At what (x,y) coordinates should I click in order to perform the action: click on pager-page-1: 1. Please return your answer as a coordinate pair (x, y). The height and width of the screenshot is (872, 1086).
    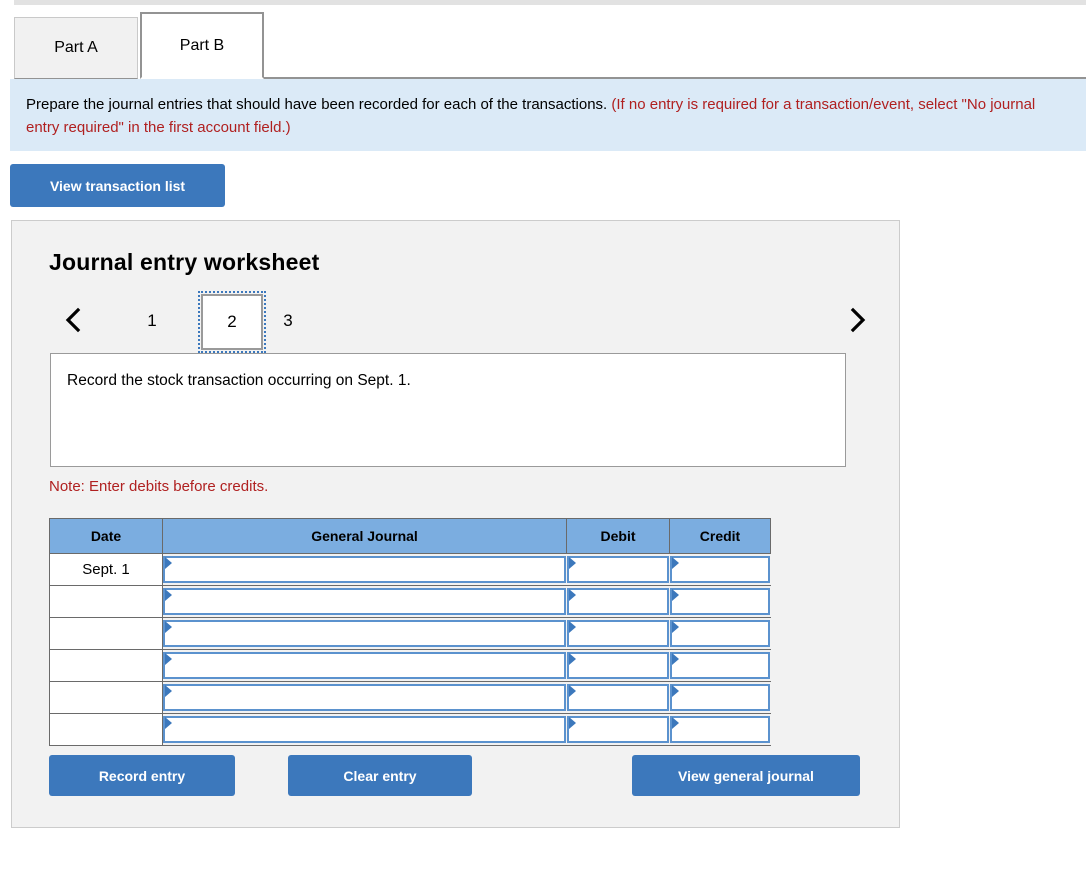
    Looking at the image, I should click on (152, 321).